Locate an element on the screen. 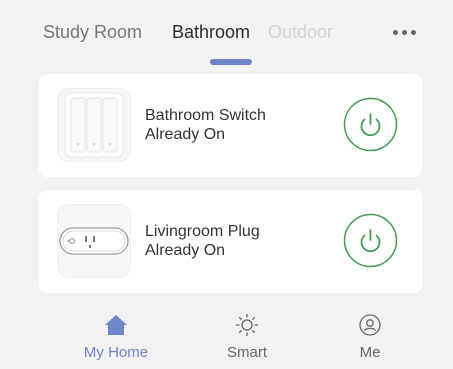 The width and height of the screenshot is (453, 369). device-name: Livingroom Plug is located at coordinates (202, 231).